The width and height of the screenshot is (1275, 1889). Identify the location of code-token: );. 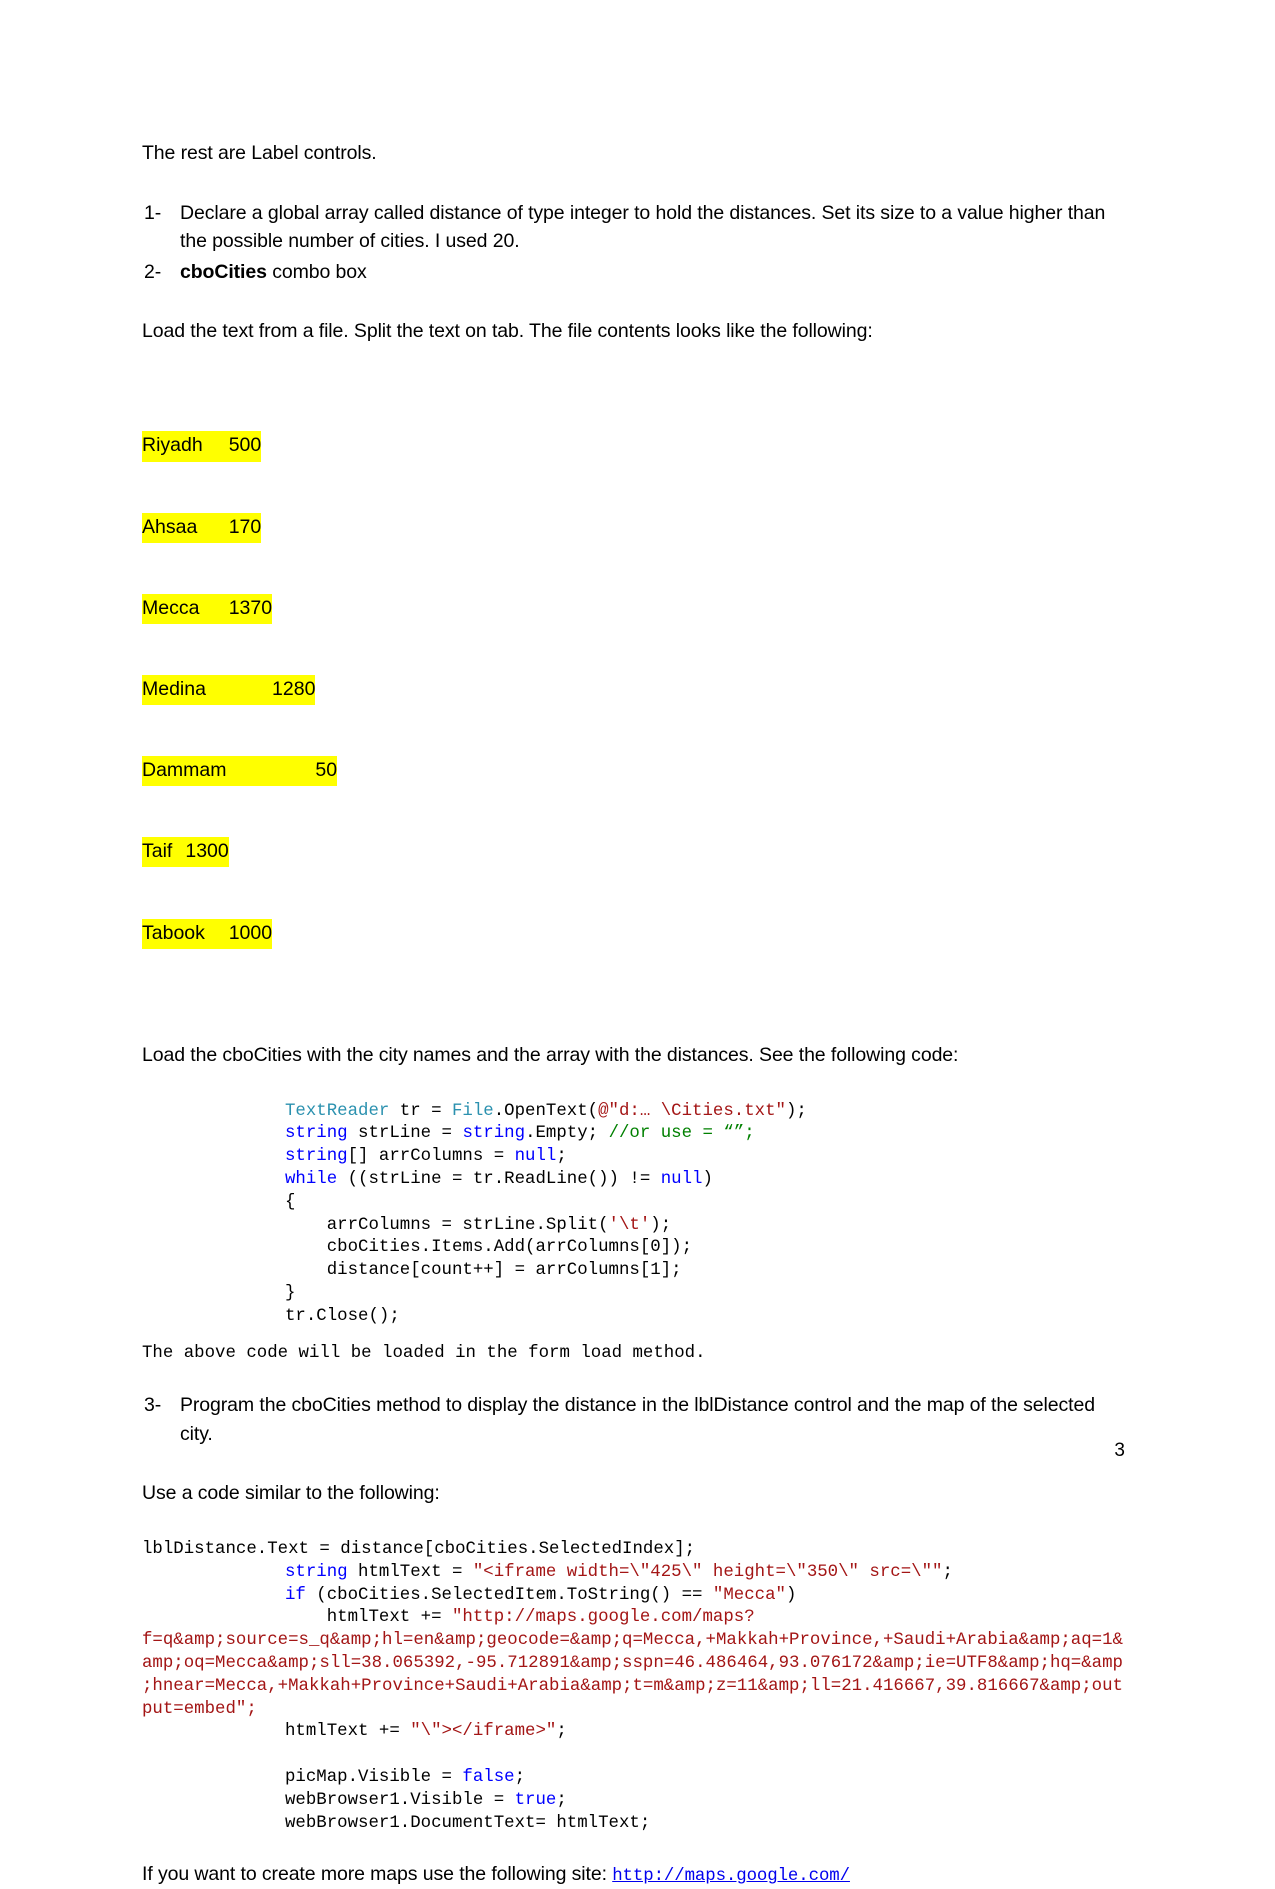
(661, 1225).